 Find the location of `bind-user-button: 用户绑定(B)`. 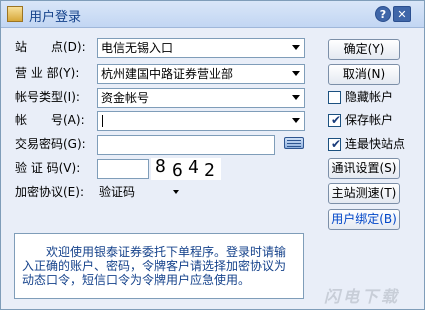

bind-user-button: 用户绑定(B) is located at coordinates (364, 219).